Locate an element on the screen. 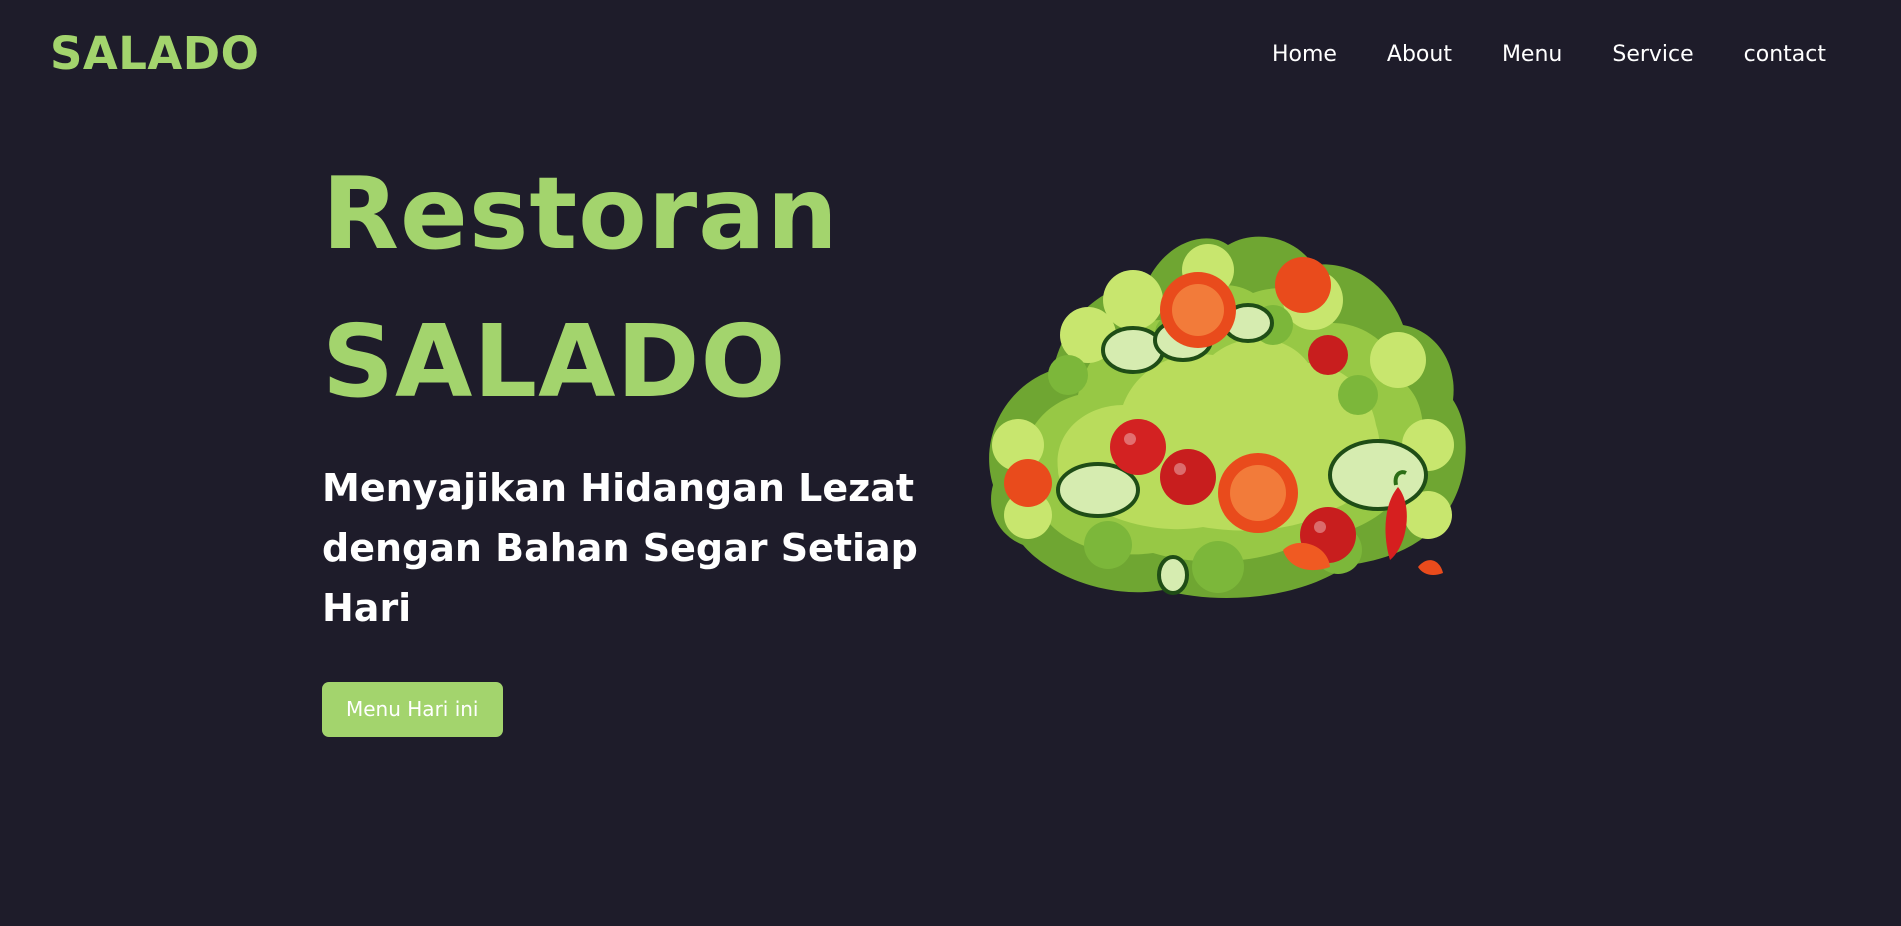 Image resolution: width=1901 pixels, height=926 pixels. hero-title-line-1: Restoran is located at coordinates (580, 213).